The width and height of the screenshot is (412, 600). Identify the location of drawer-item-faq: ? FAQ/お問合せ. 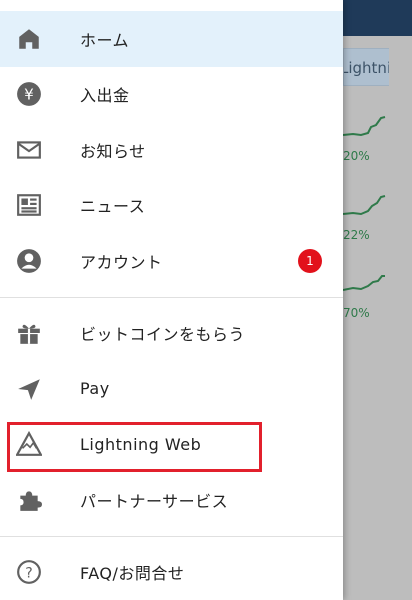
(171, 572).